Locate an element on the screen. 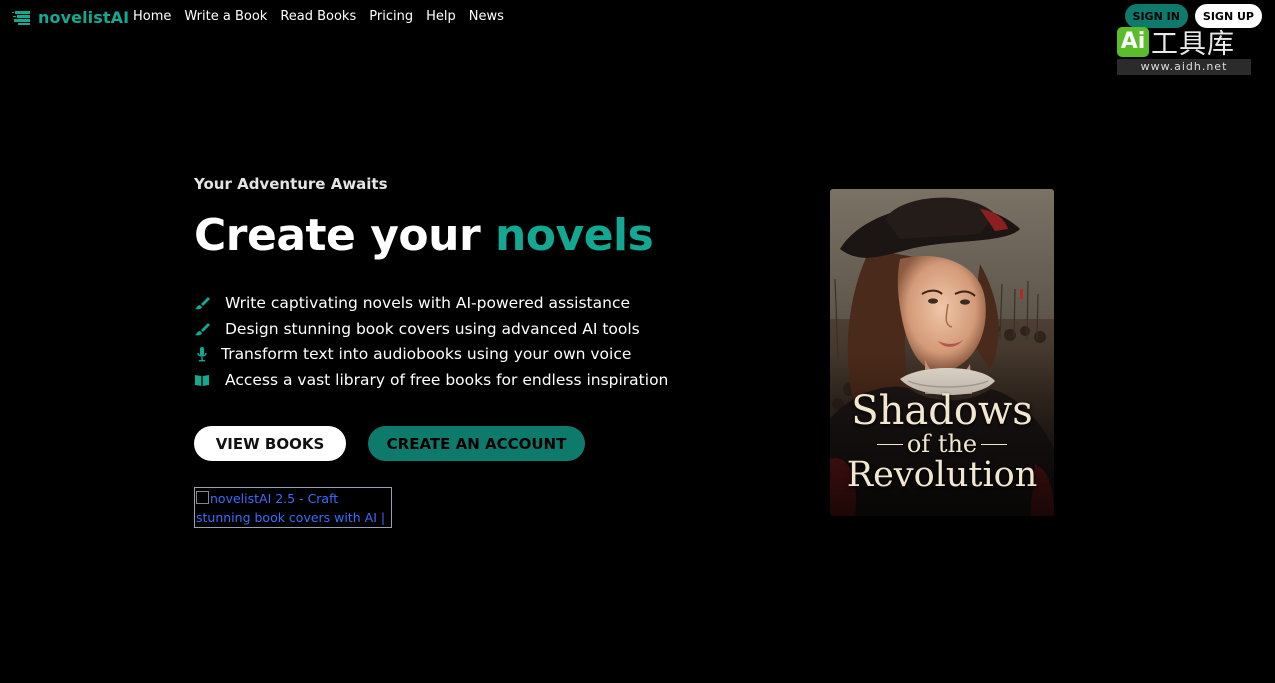  nav-home: Home is located at coordinates (152, 16).